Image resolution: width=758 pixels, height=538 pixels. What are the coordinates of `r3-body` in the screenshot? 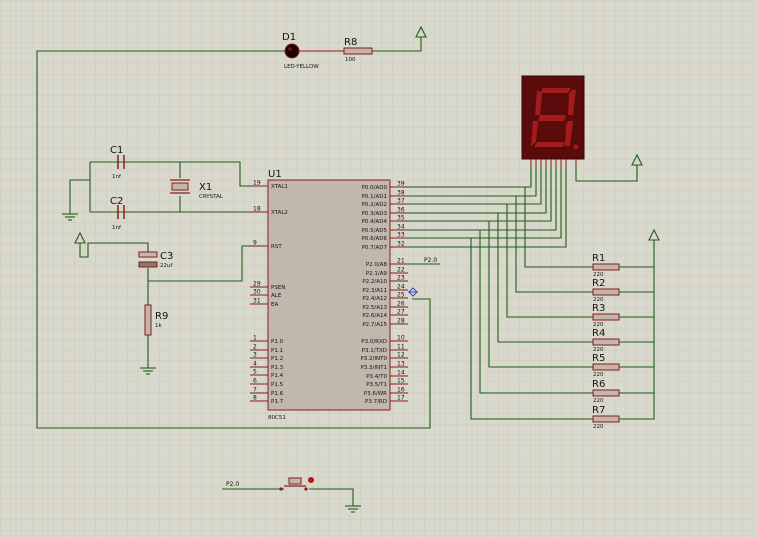 It's located at (606, 317).